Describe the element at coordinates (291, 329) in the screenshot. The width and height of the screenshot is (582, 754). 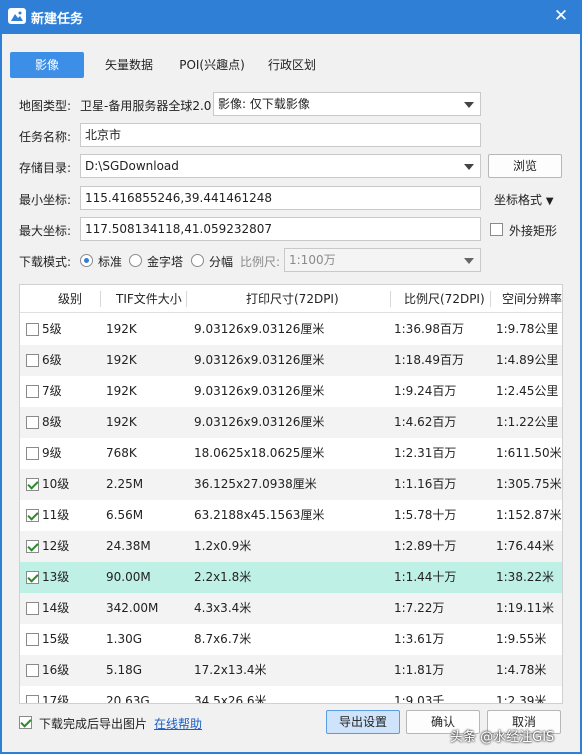
I see `table-row: 5级 192K 9.03126x9.03126厘米 1:36.98百万 1:9.78公里` at that location.